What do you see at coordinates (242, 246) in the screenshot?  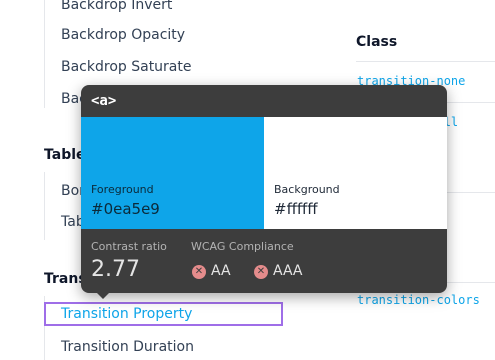 I see `wcag-compliance-label: WCAG Compliance` at bounding box center [242, 246].